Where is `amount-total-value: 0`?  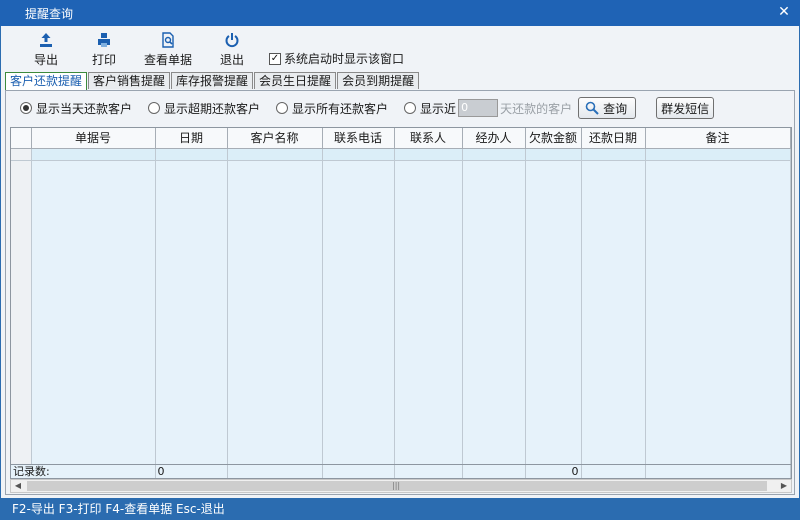
amount-total-value: 0 is located at coordinates (553, 471).